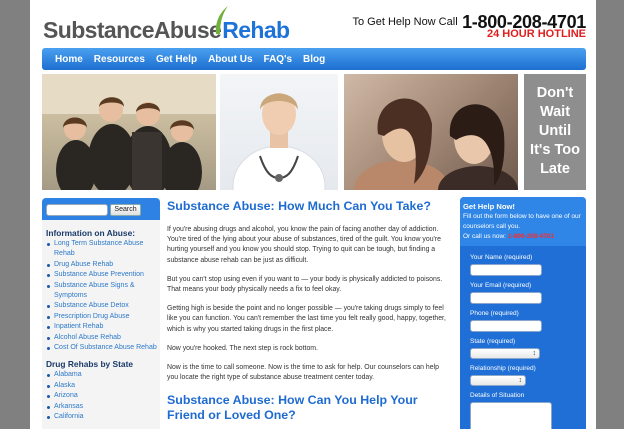 The height and width of the screenshot is (429, 624). What do you see at coordinates (278, 59) in the screenshot?
I see `nav-faqs: FAQ's` at bounding box center [278, 59].